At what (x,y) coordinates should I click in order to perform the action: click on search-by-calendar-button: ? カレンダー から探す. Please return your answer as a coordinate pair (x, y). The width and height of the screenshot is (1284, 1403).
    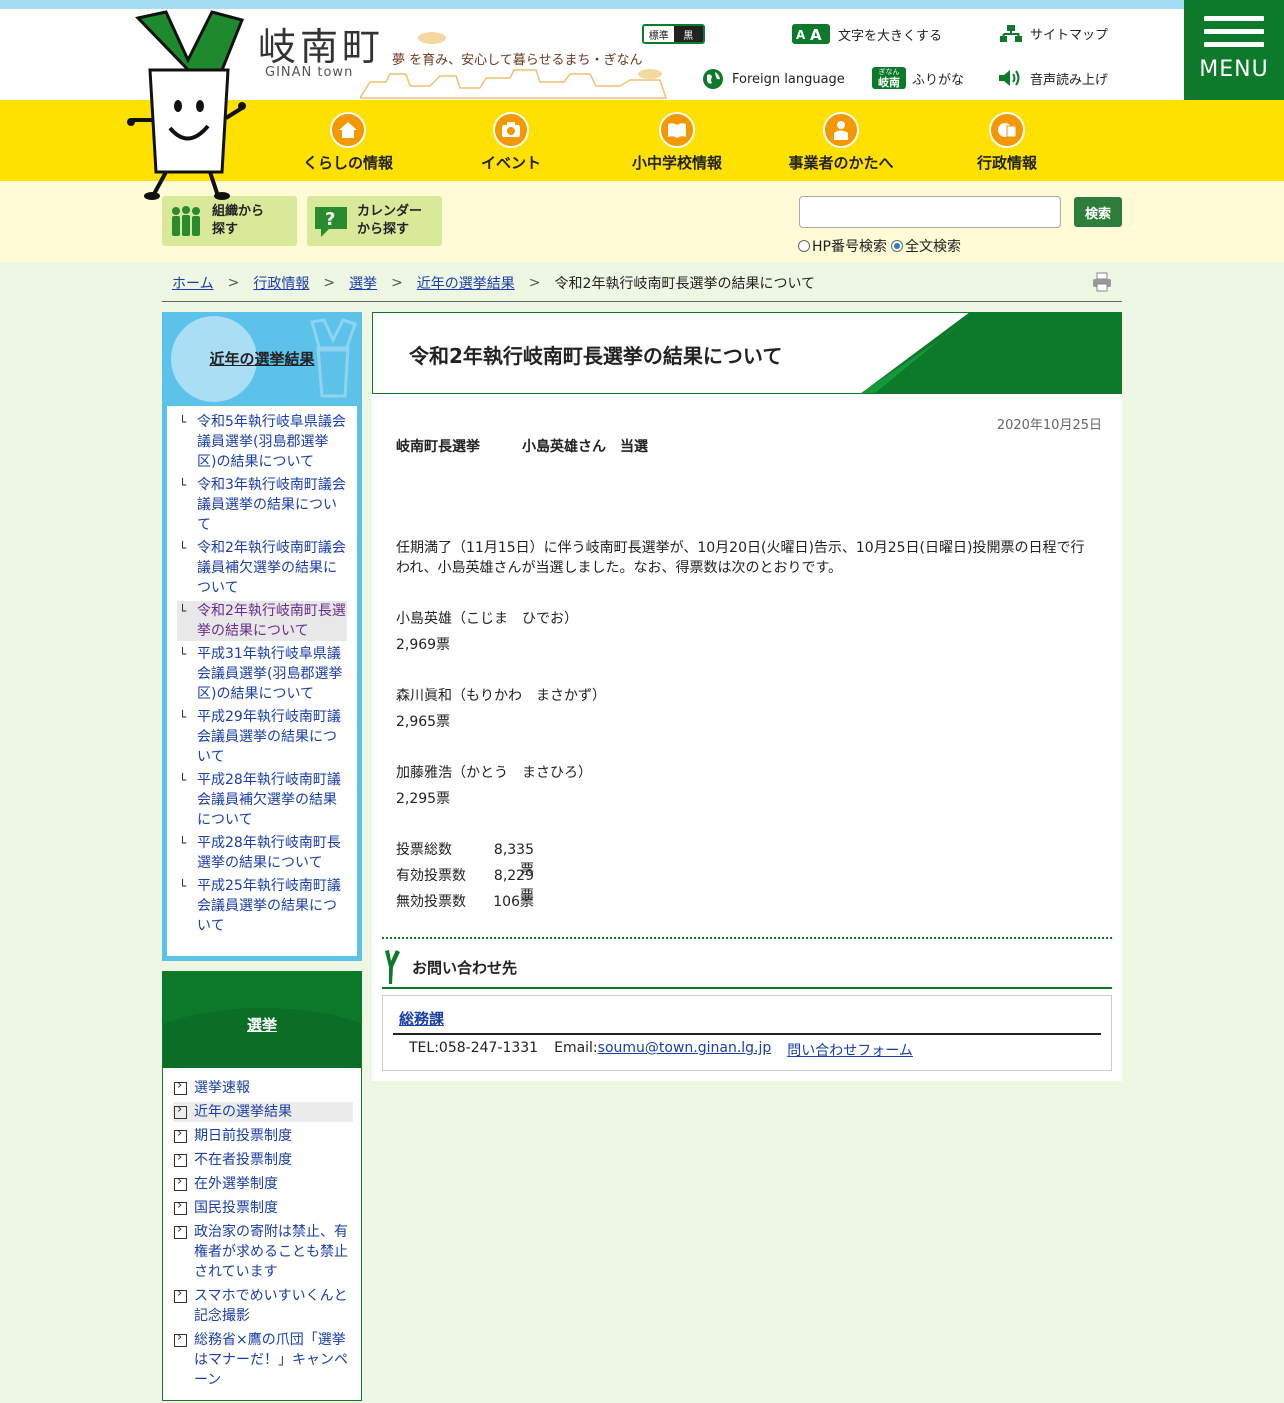
    Looking at the image, I should click on (374, 221).